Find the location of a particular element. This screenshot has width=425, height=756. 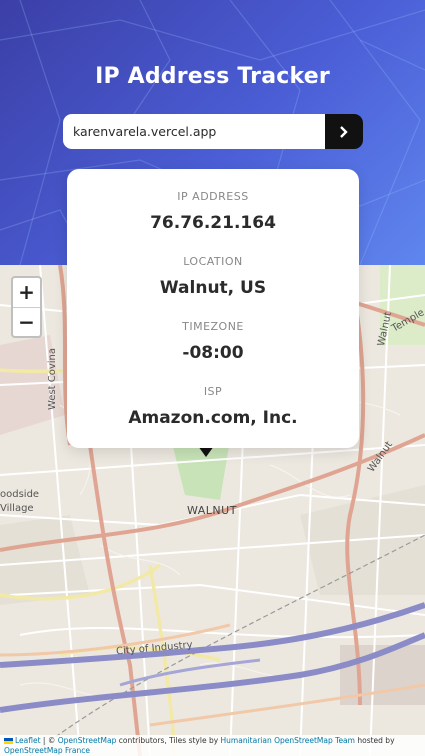

zoom-out-button: − is located at coordinates (26, 322).